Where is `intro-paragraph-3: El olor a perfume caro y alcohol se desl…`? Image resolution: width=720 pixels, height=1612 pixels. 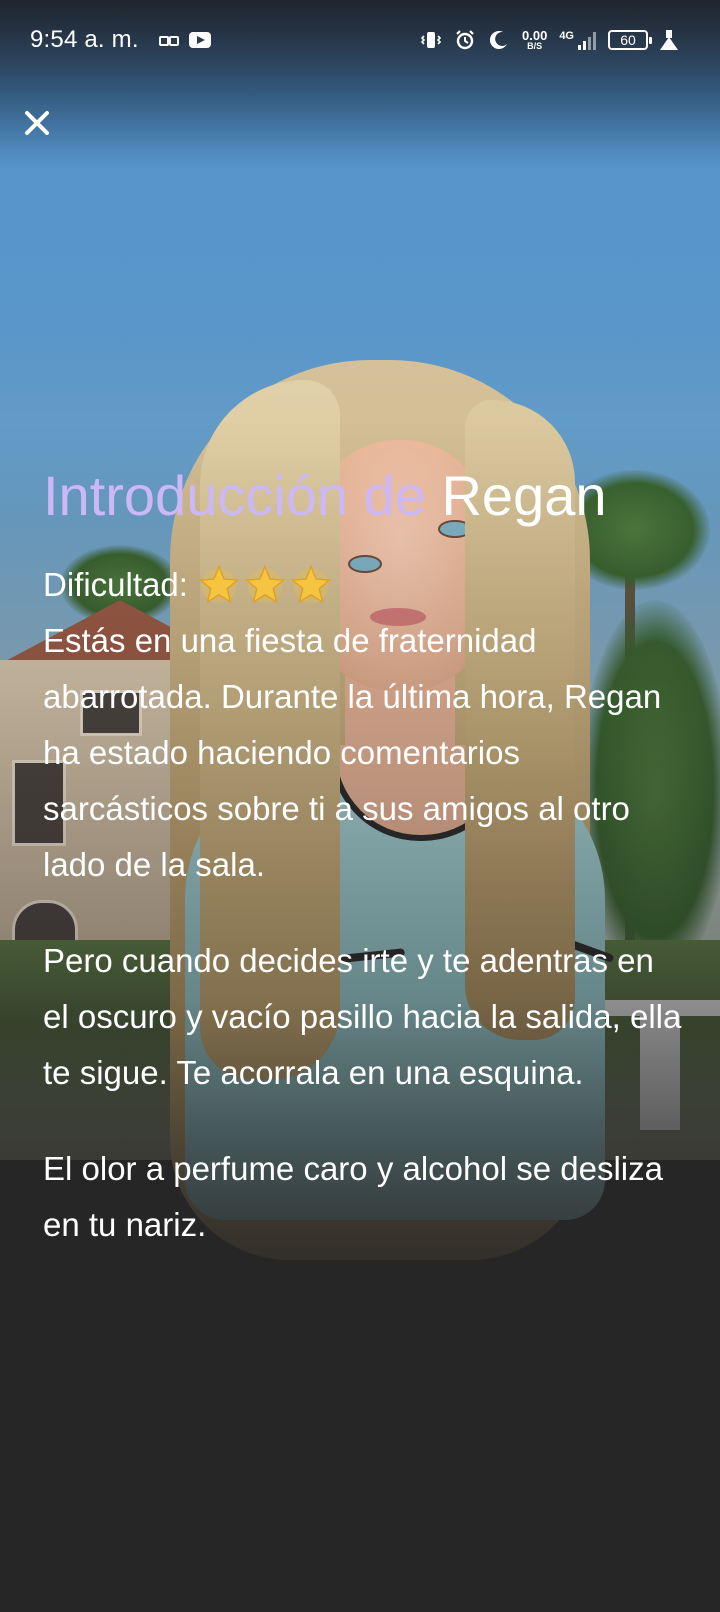 intro-paragraph-3: El olor a perfume caro y alcohol se desl… is located at coordinates (353, 1197).